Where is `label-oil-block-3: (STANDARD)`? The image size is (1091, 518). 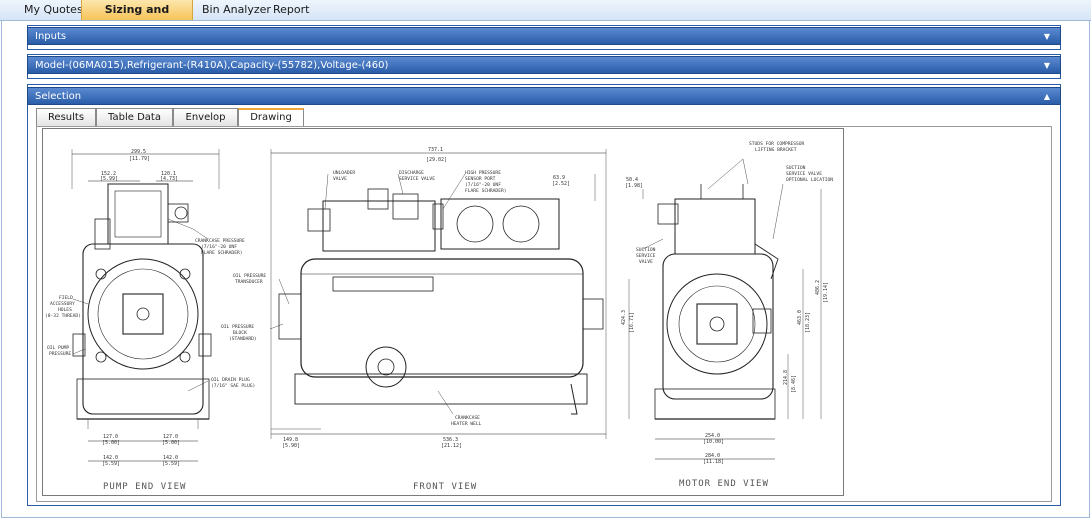
label-oil-block-3: (STANDARD) is located at coordinates (243, 339).